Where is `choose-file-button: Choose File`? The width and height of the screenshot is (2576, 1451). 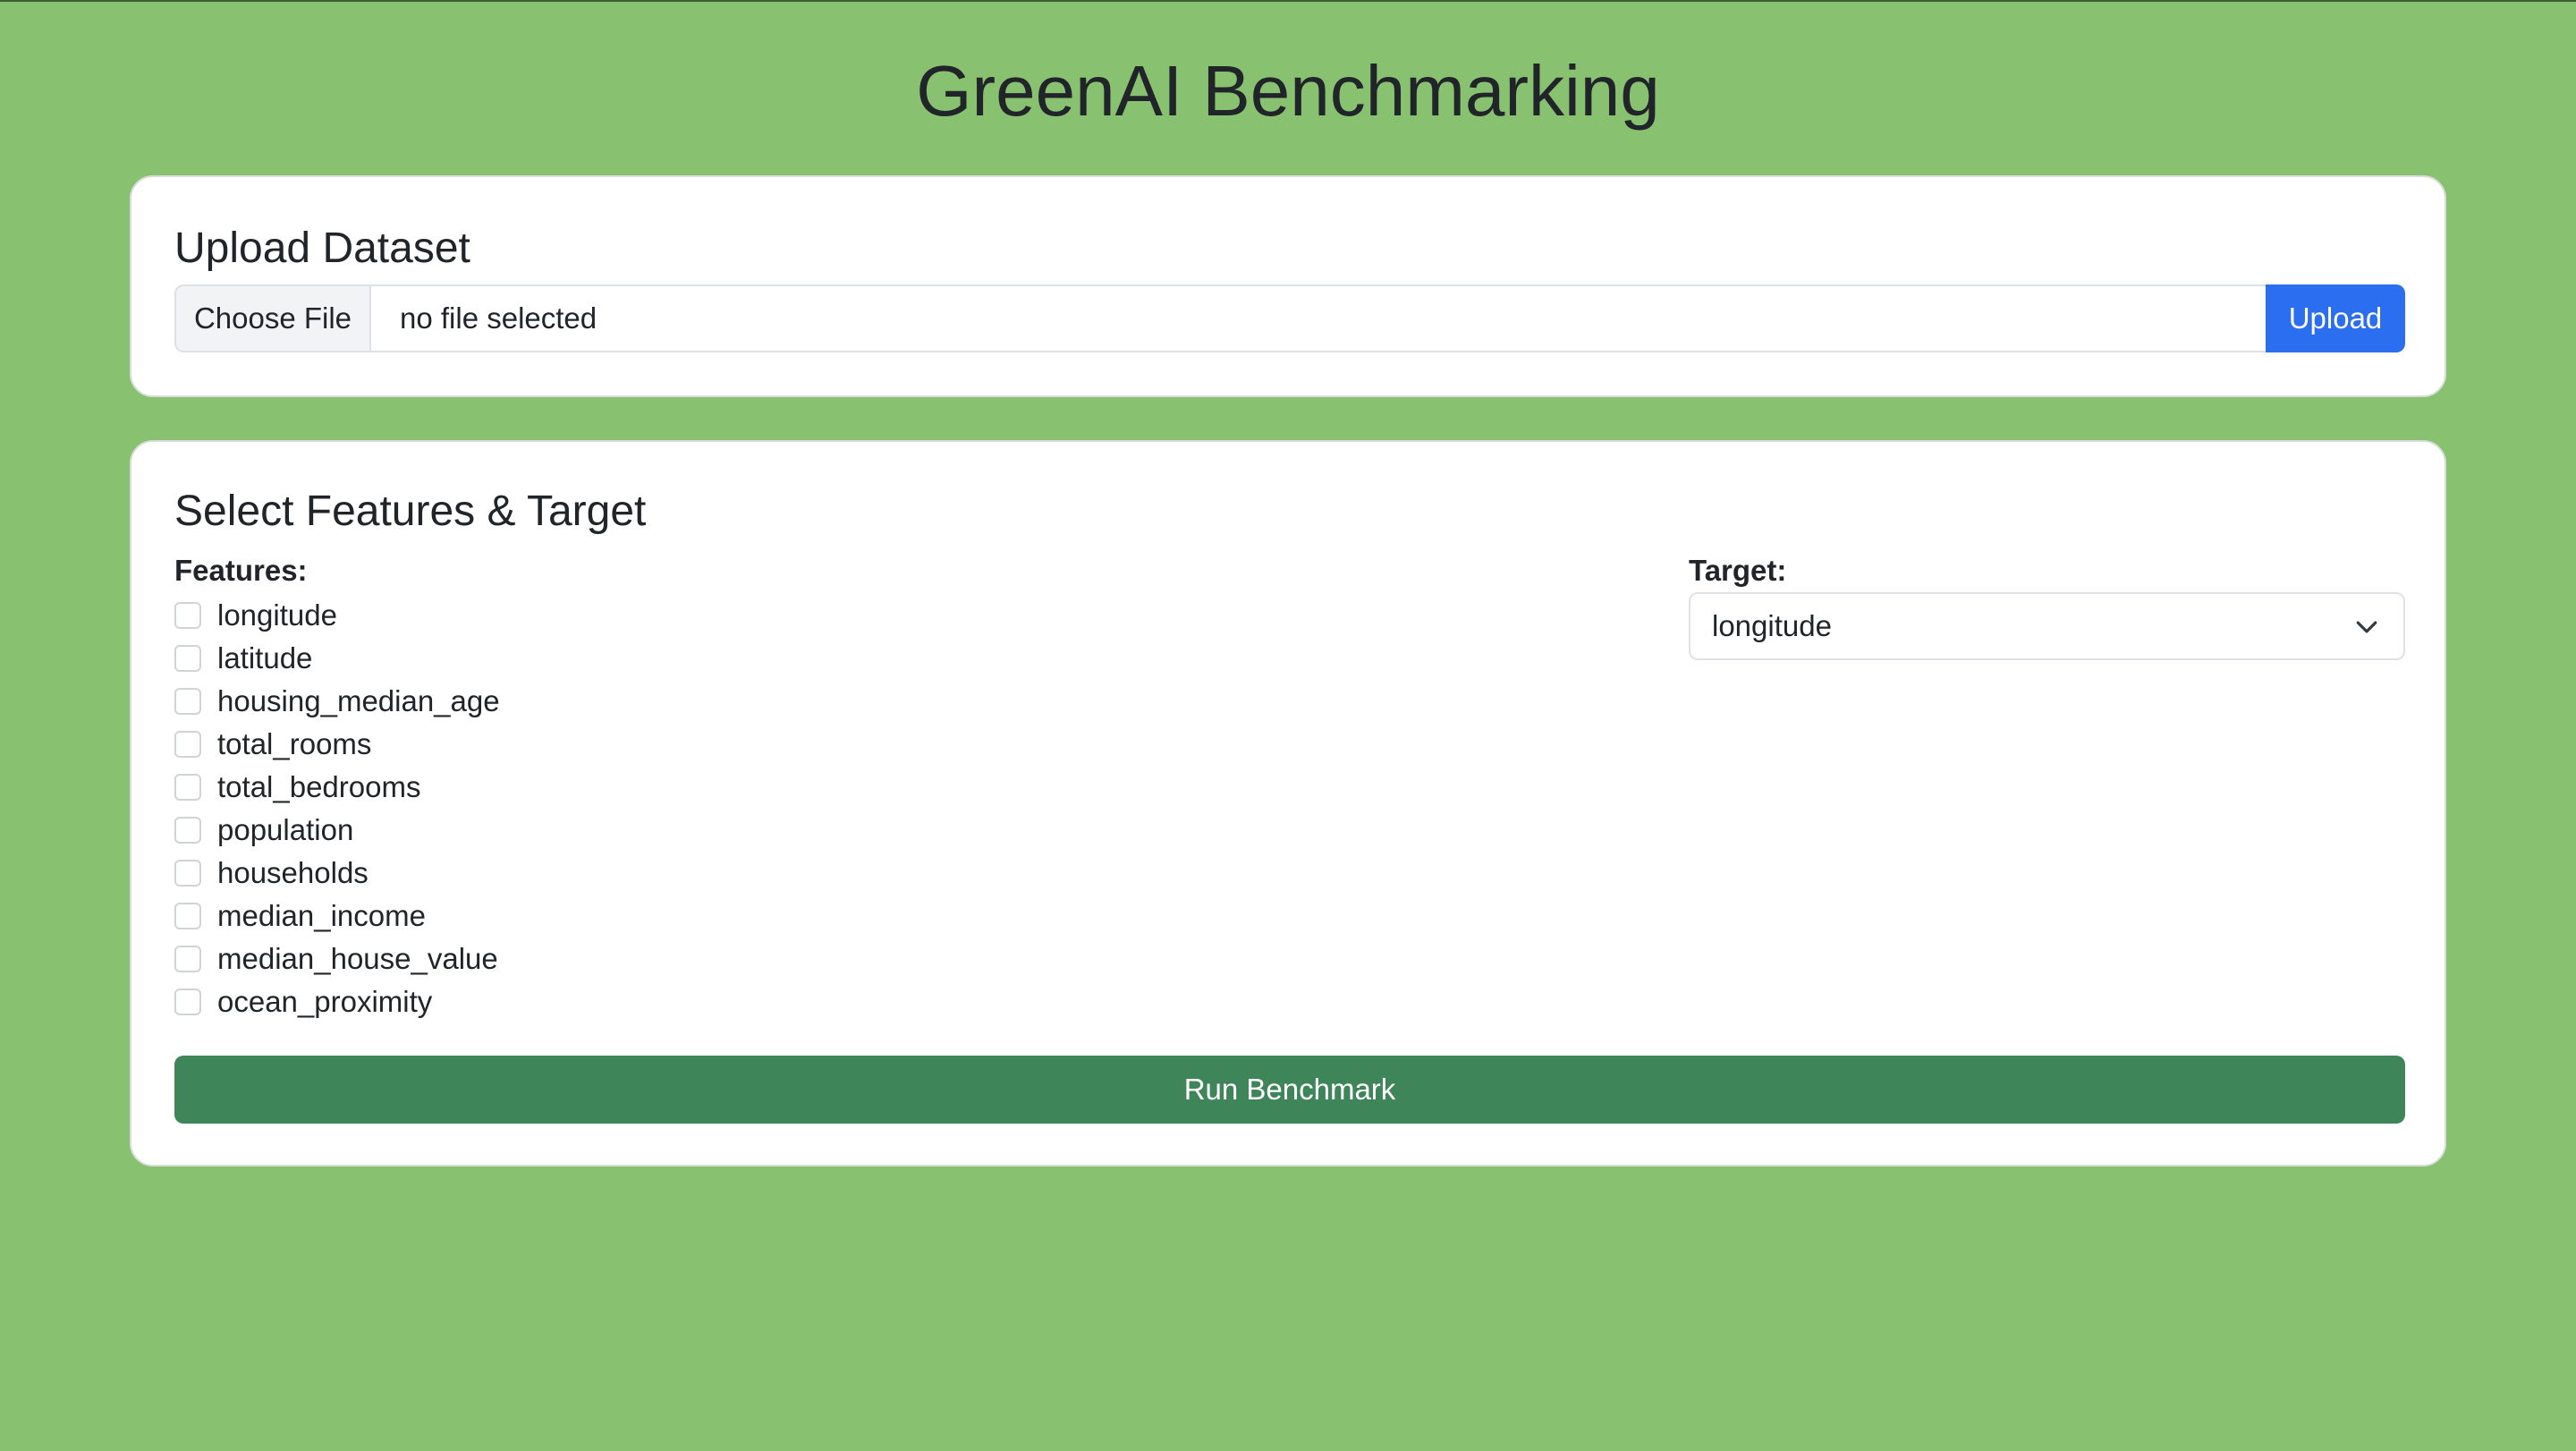 choose-file-button: Choose File is located at coordinates (272, 318).